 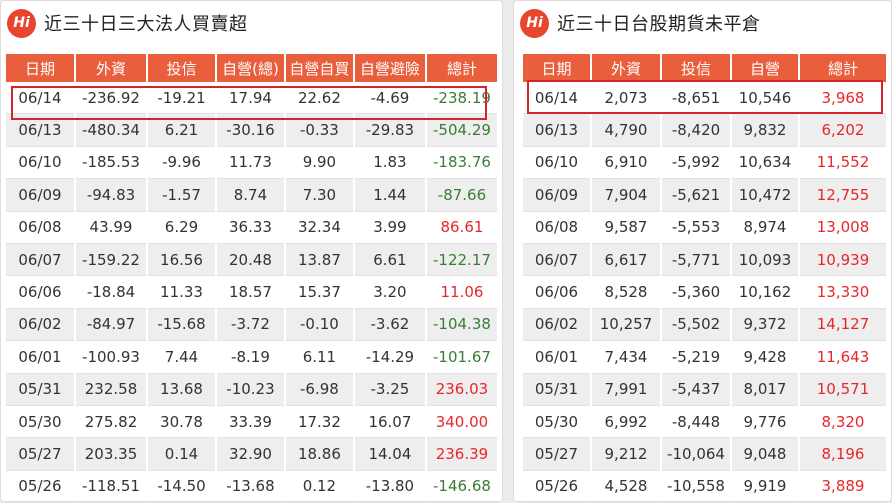 What do you see at coordinates (626, 163) in the screenshot?
I see `value-cell: 6,910` at bounding box center [626, 163].